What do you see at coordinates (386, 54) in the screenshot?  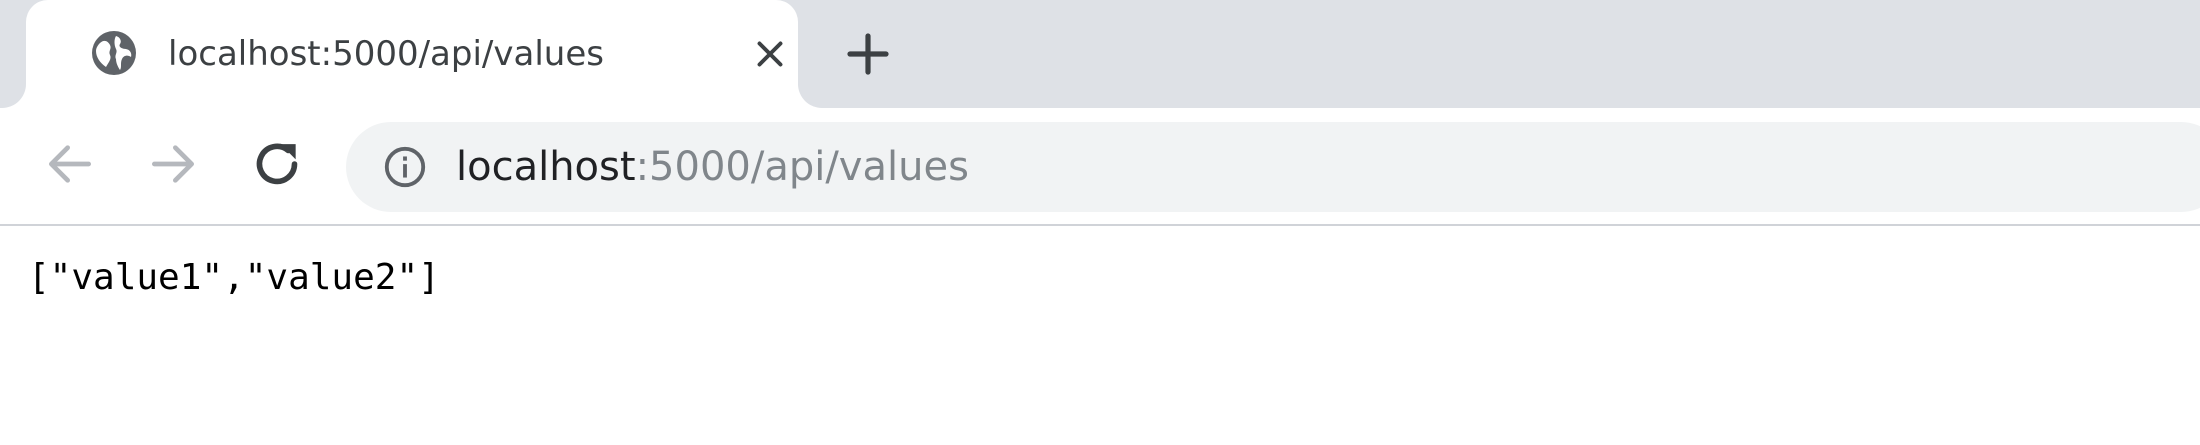 I see `tab-title: localhost:5000/api/values` at bounding box center [386, 54].